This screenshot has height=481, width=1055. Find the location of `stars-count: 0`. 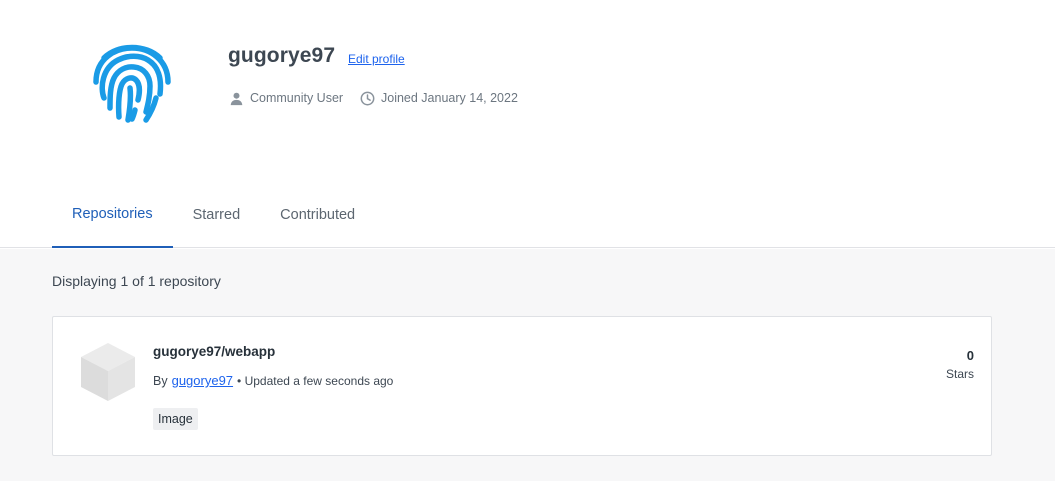

stars-count: 0 is located at coordinates (970, 355).